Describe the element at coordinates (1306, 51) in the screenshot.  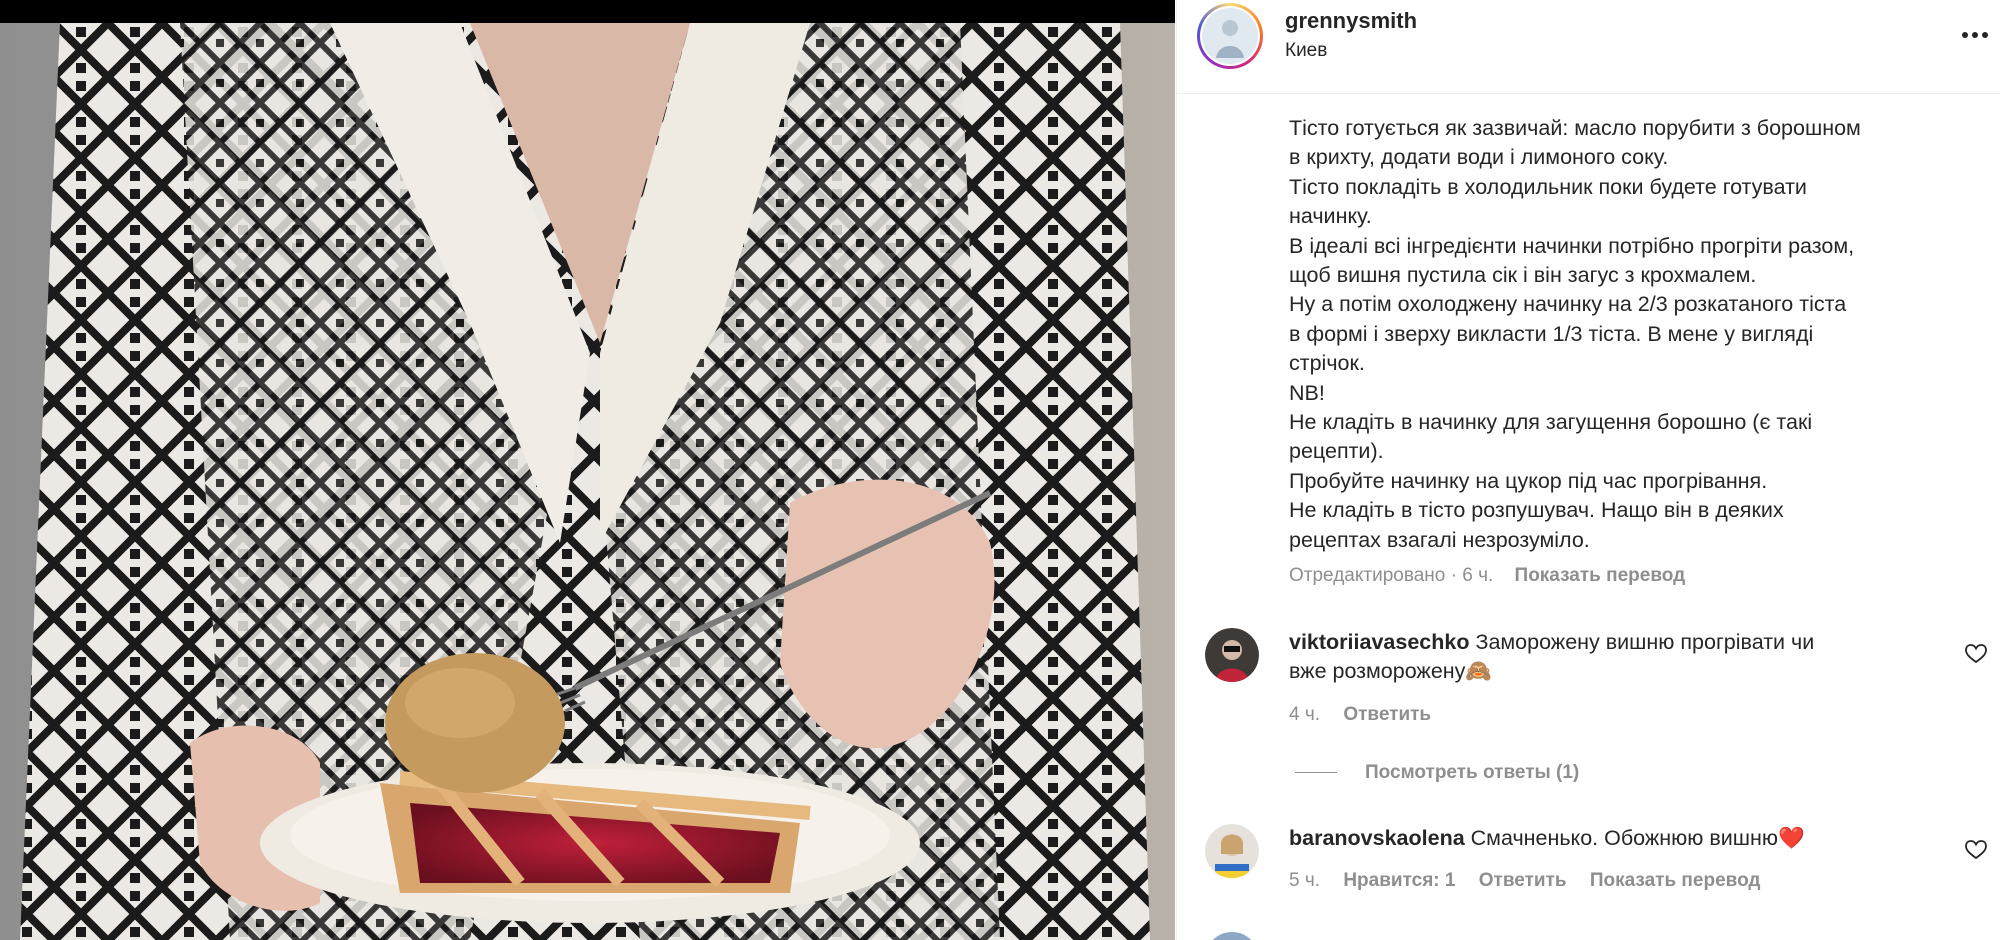
I see `post-location: Киев` at that location.